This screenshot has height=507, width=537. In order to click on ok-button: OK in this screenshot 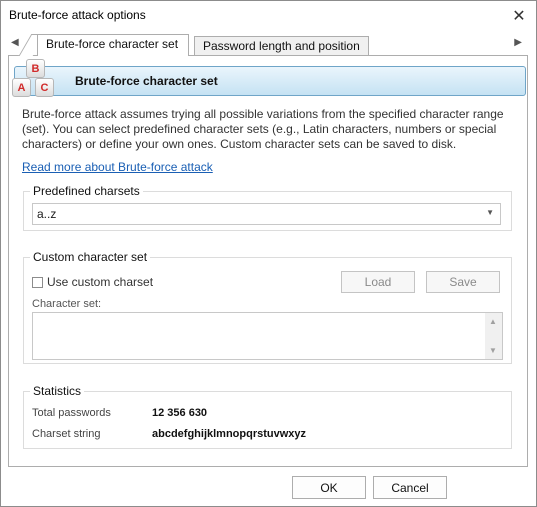, I will do `click(329, 487)`.